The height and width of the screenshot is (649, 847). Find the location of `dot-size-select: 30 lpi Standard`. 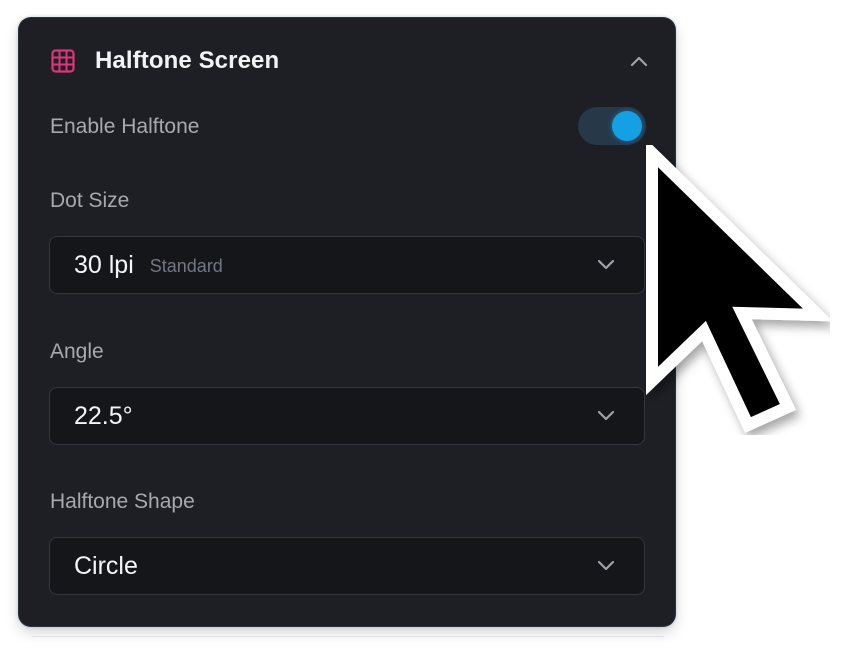

dot-size-select: 30 lpi Standard is located at coordinates (347, 265).